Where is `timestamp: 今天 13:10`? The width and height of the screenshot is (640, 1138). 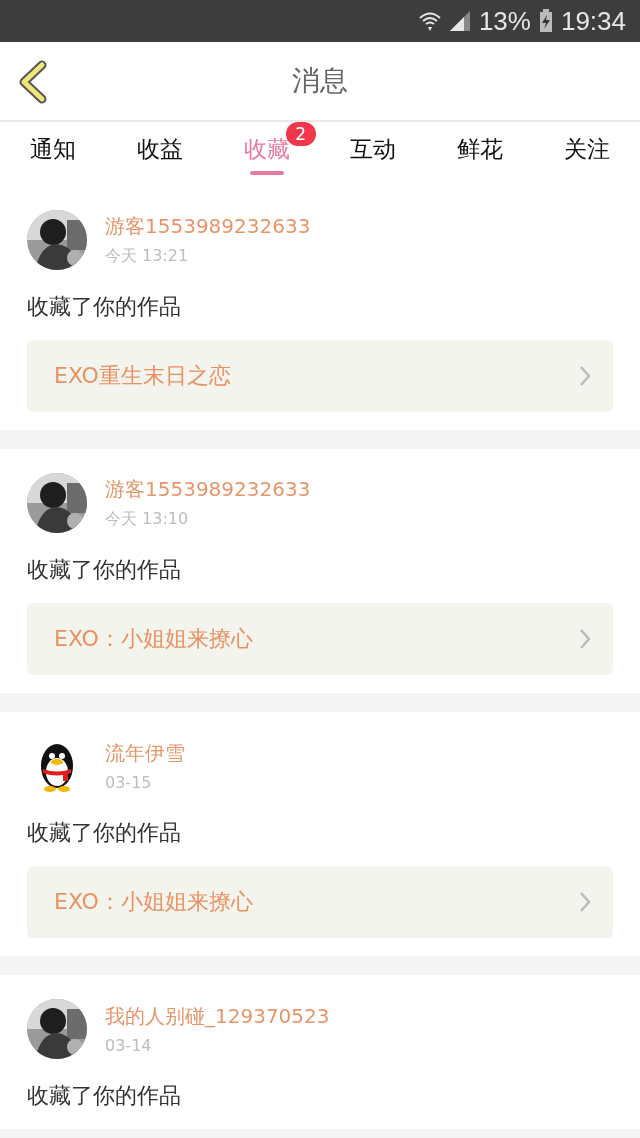
timestamp: 今天 13:10 is located at coordinates (147, 519).